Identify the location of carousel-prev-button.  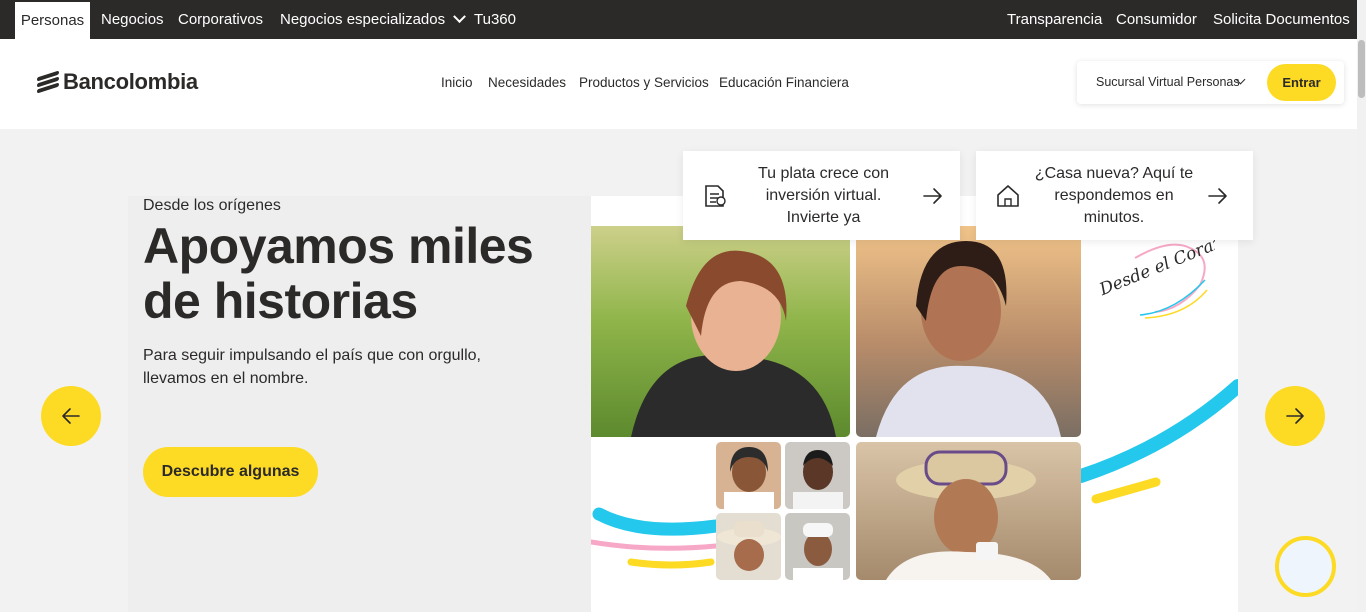
(71, 416).